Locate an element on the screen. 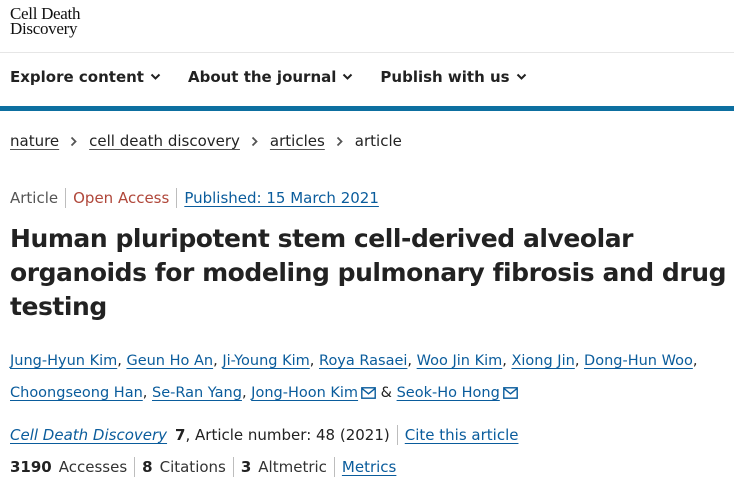 This screenshot has height=484, width=734. header-divider is located at coordinates (367, 52).